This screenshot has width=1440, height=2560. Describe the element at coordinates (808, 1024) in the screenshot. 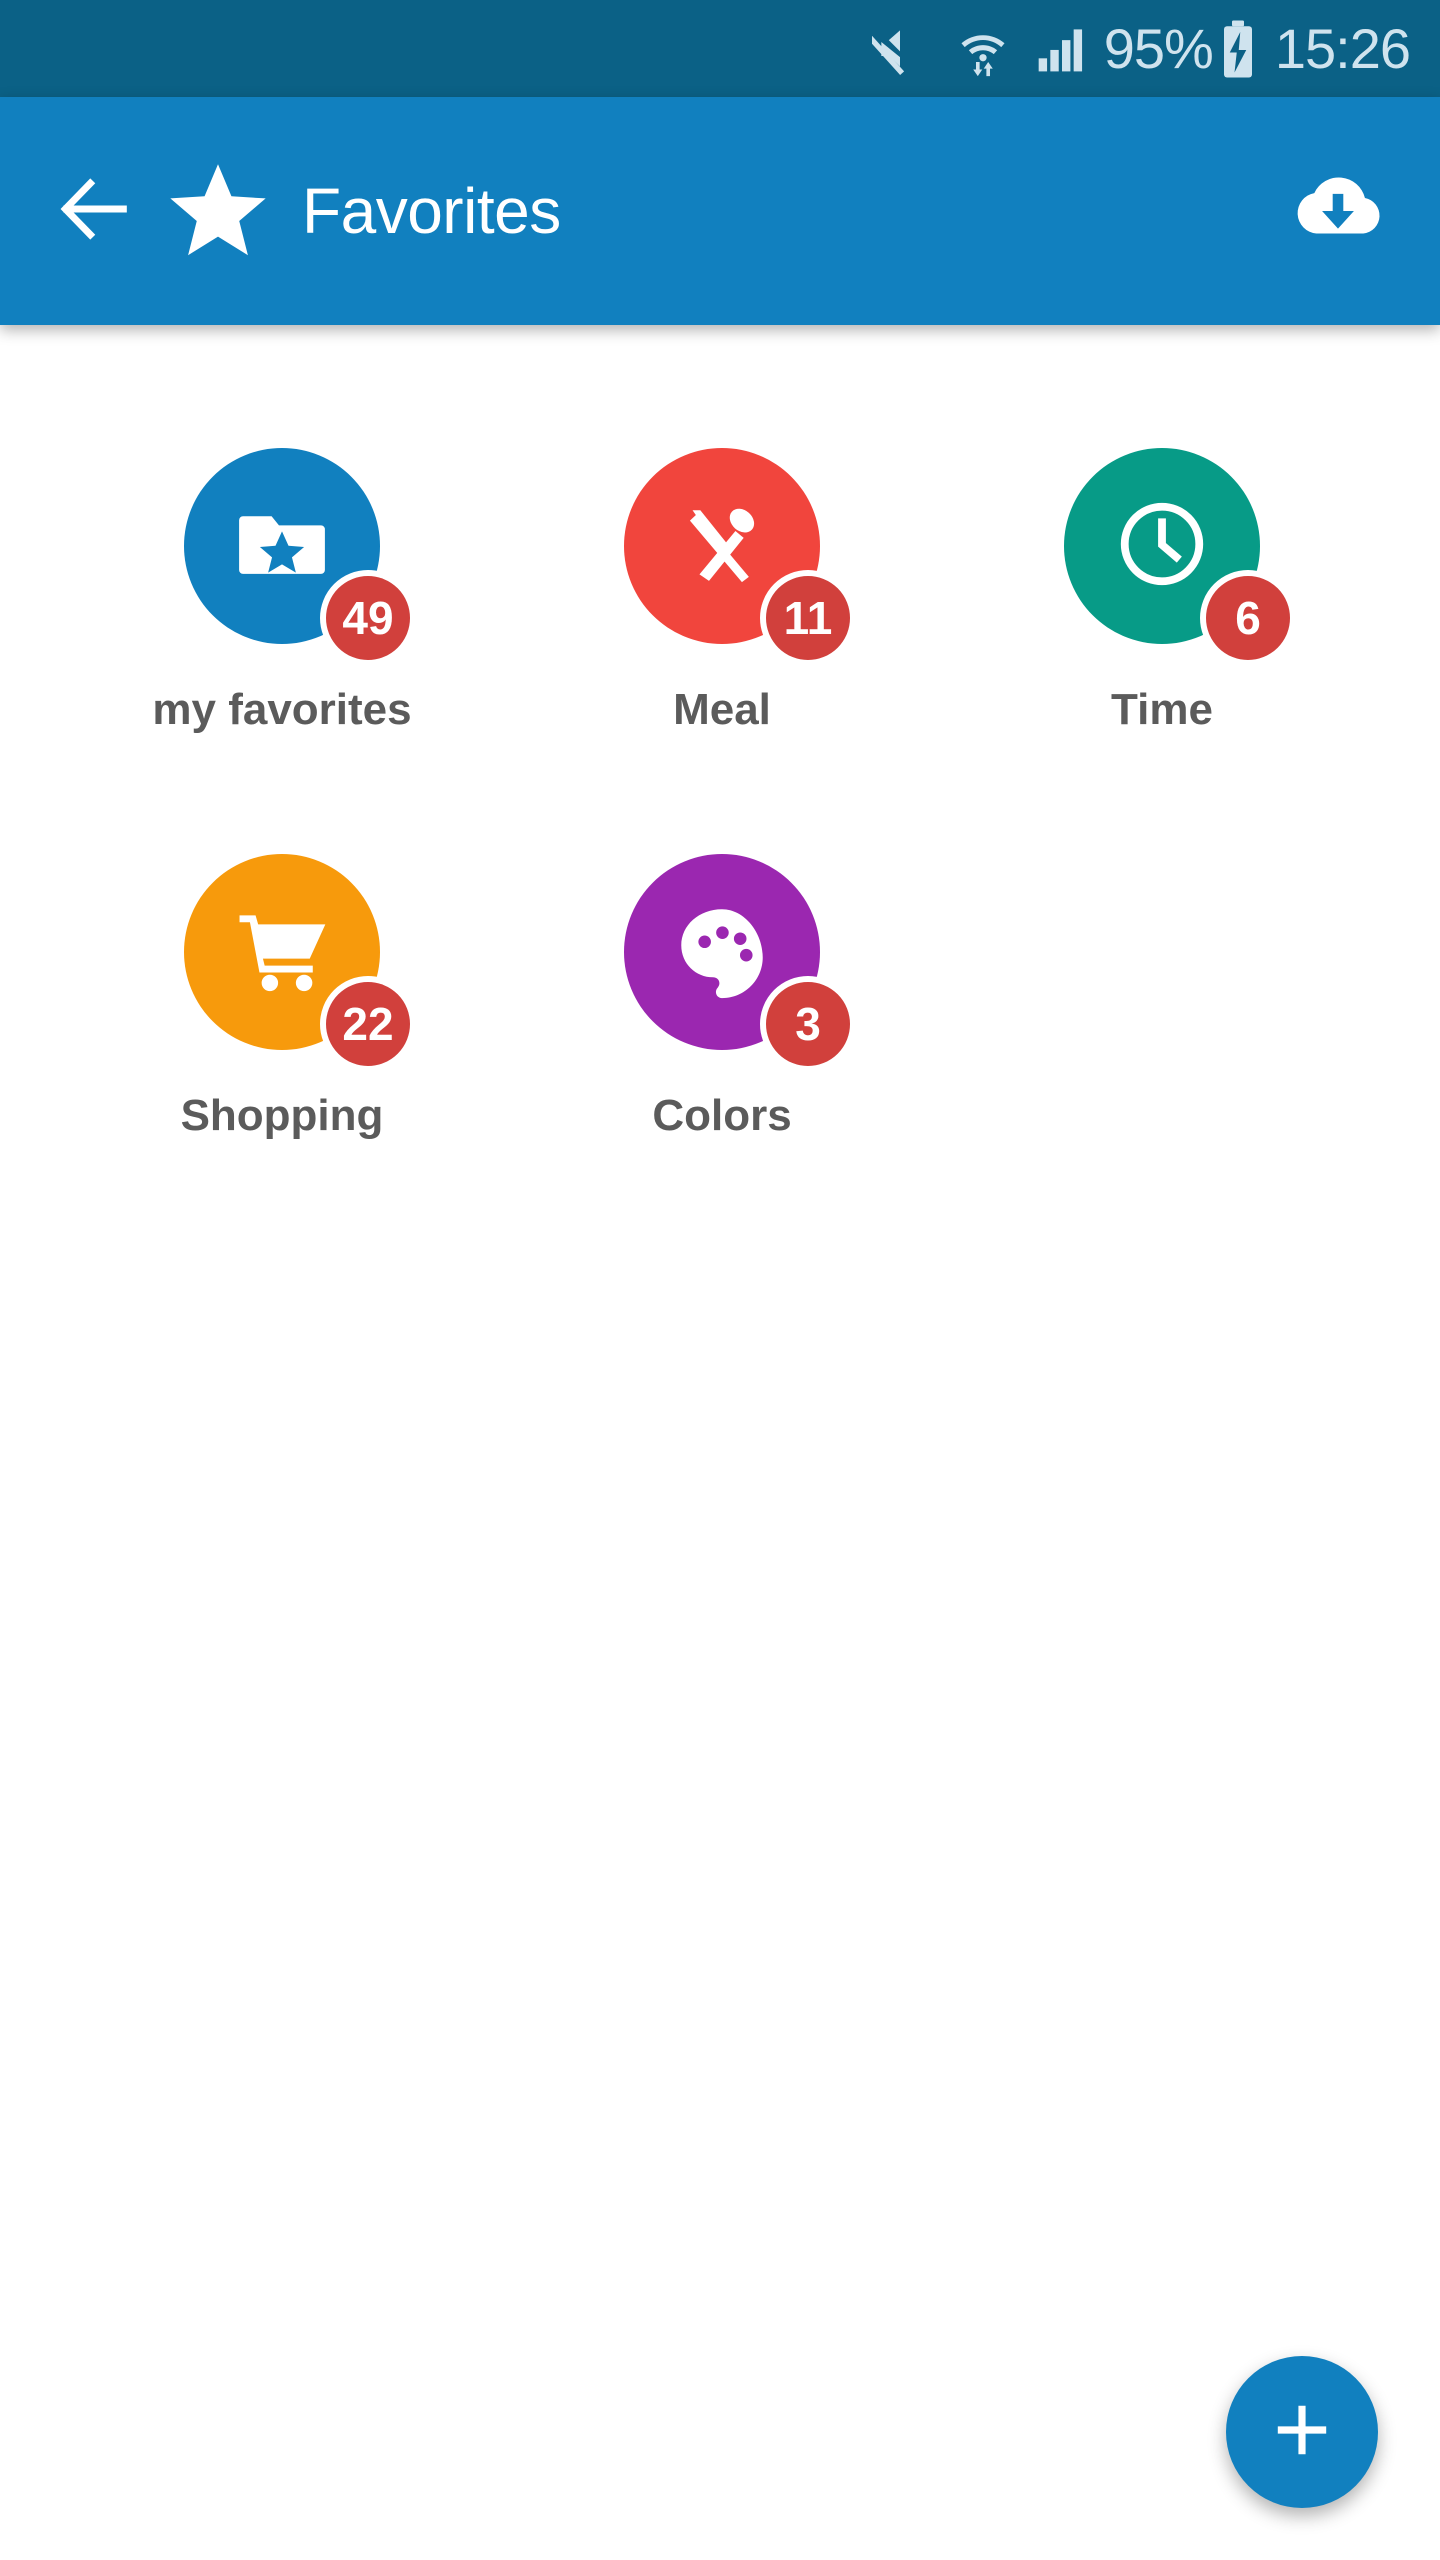

I see `category-badge: 3` at that location.